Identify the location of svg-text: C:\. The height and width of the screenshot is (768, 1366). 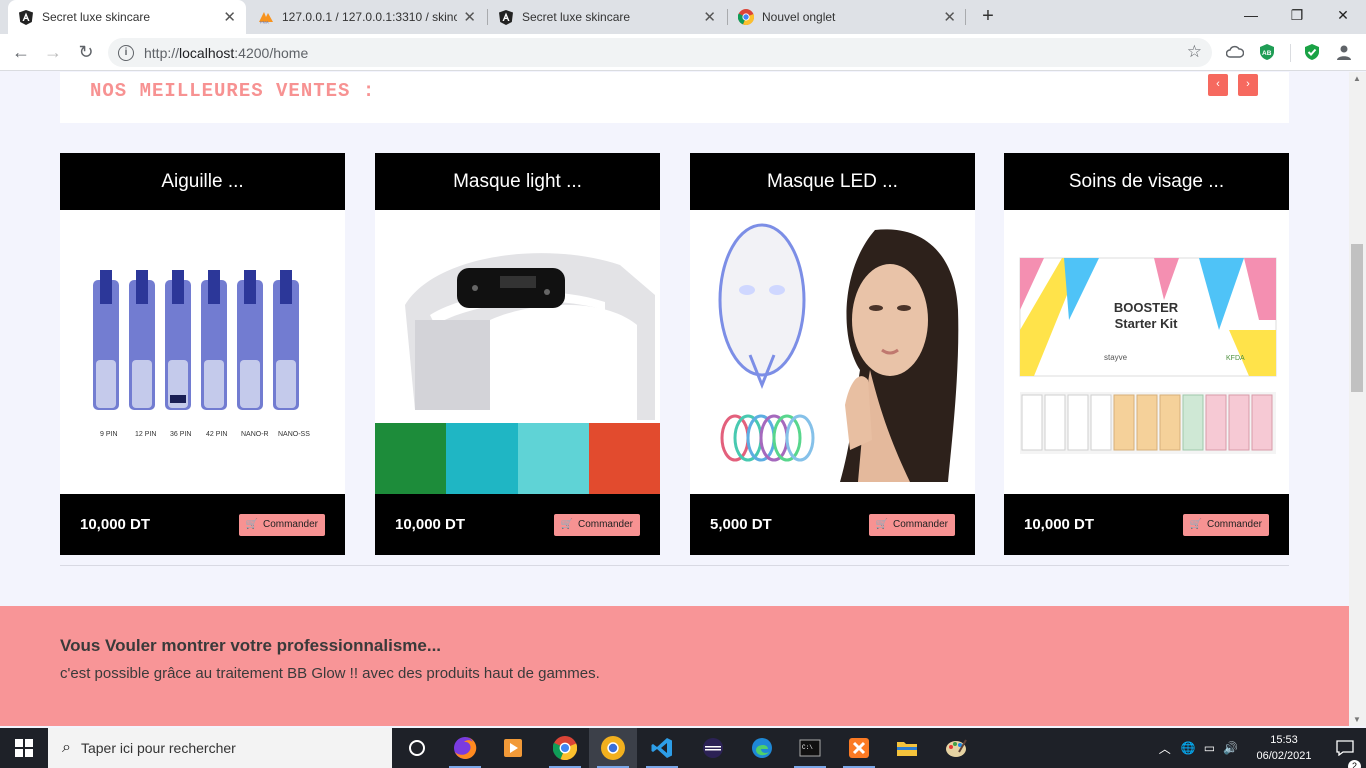
(807, 747).